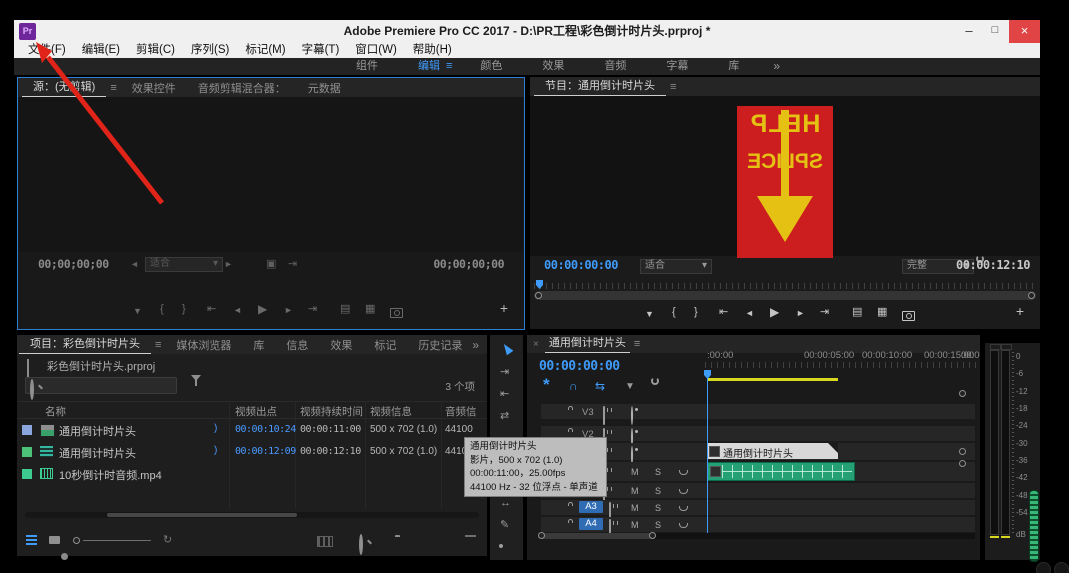  I want to click on track-select-tool: ⇥, so click(504, 372).